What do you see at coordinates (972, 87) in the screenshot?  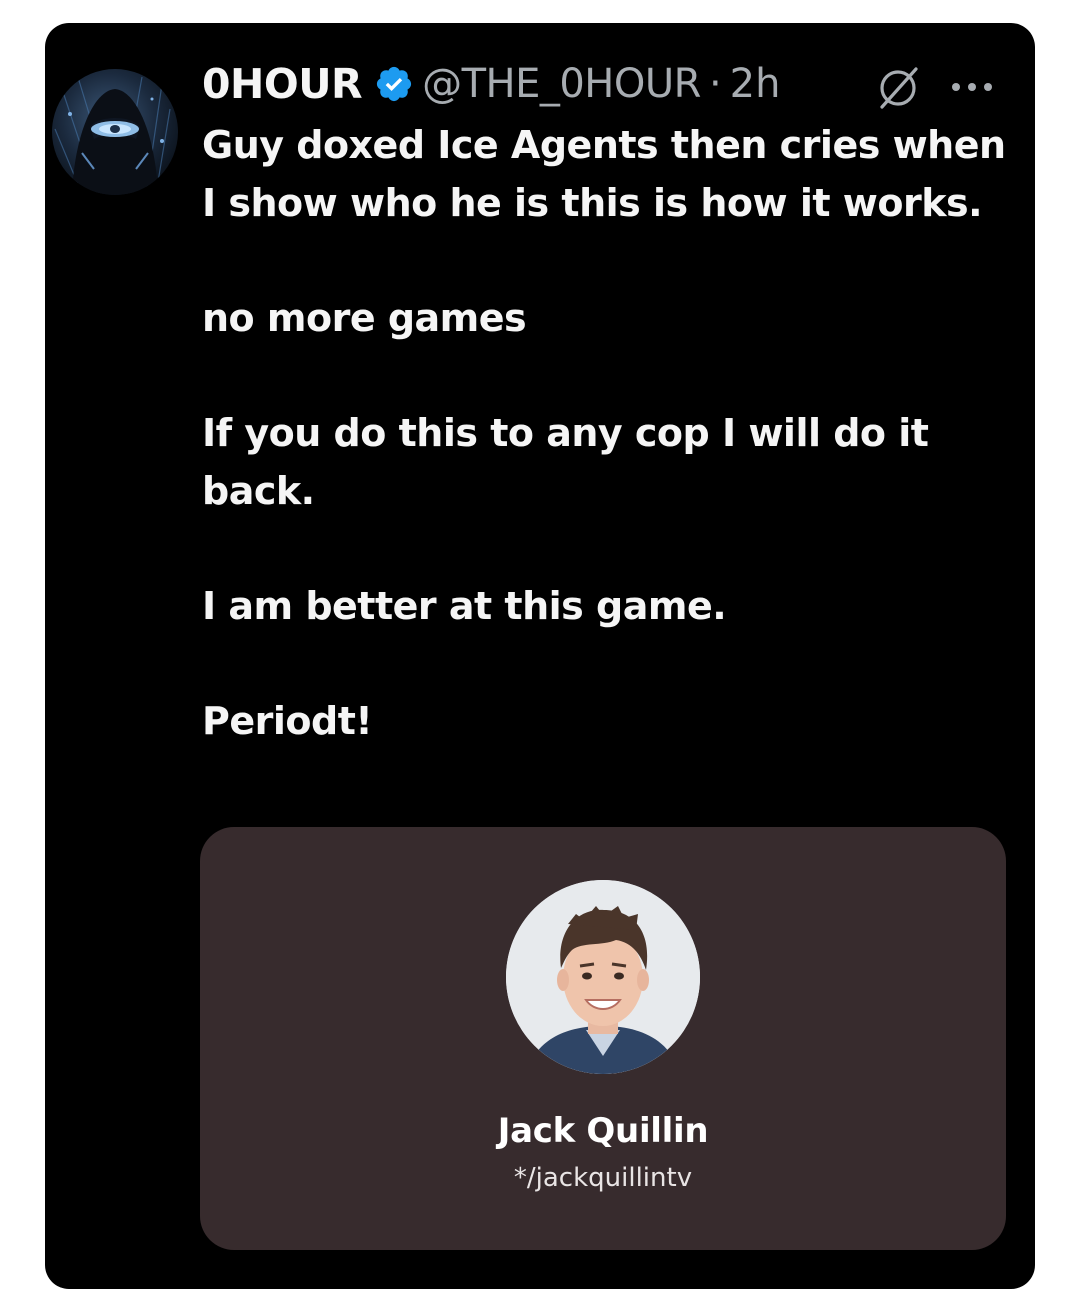 I see `more-options-icon` at bounding box center [972, 87].